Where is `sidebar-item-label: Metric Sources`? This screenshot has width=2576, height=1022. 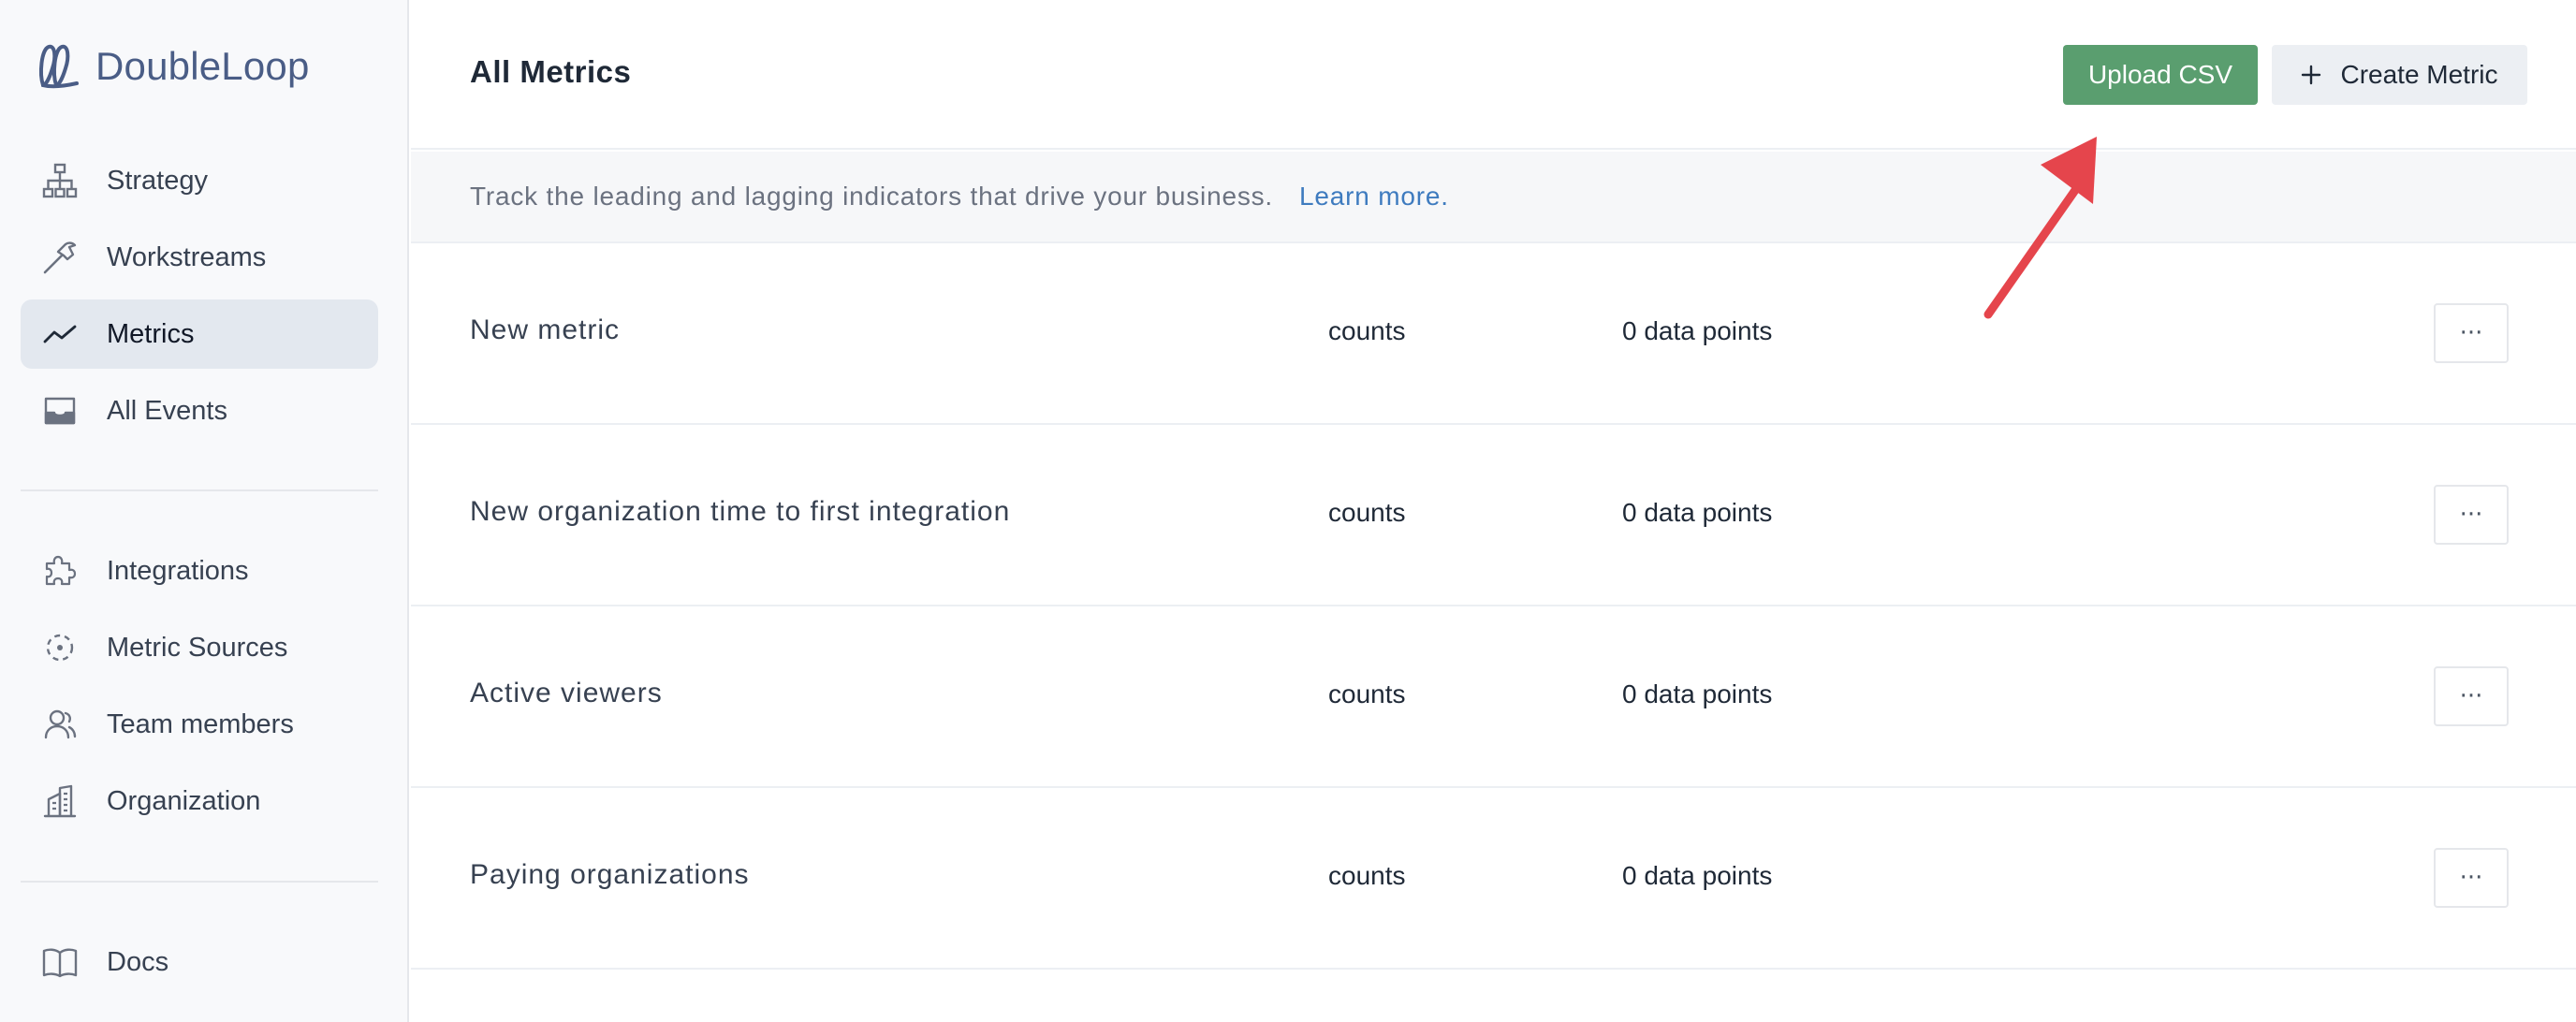 sidebar-item-label: Metric Sources is located at coordinates (197, 647).